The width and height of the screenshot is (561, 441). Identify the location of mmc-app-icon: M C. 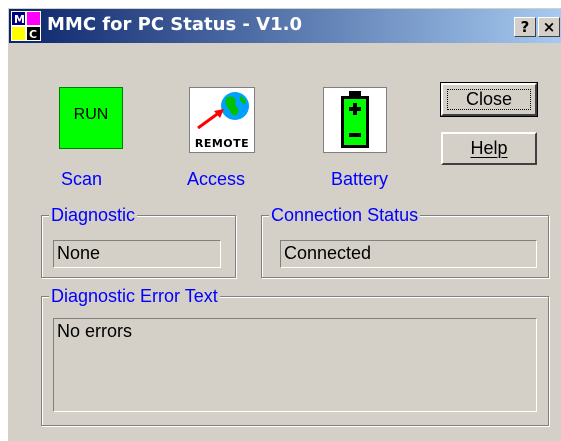
(26, 26).